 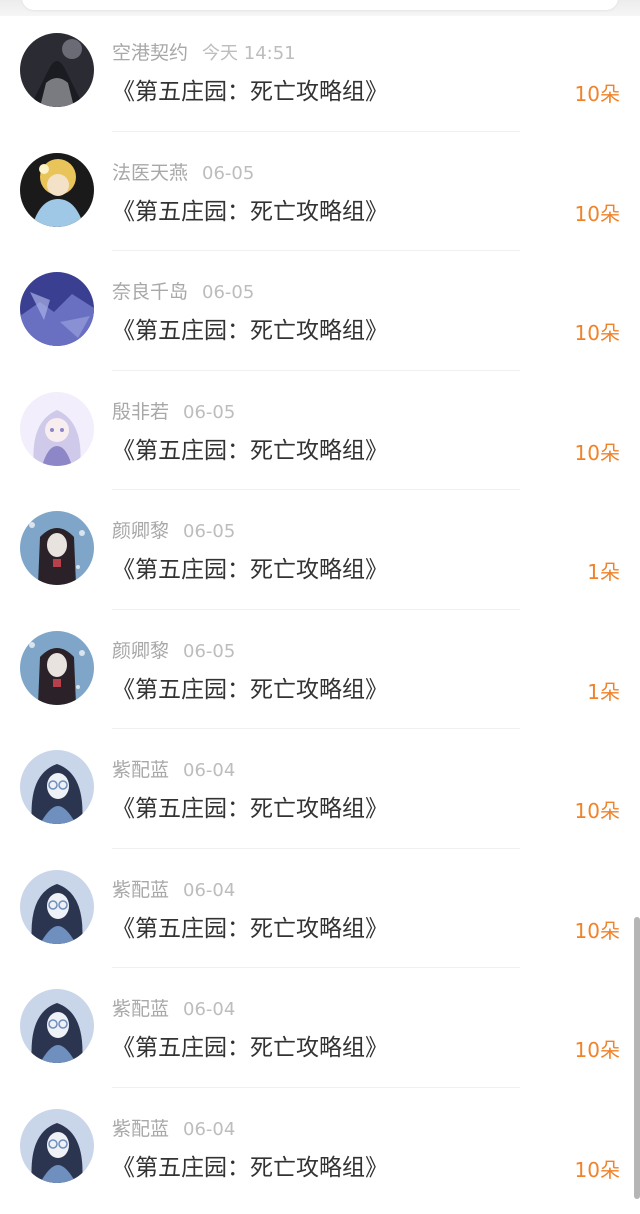 What do you see at coordinates (140, 412) in the screenshot?
I see `username: 殷非若` at bounding box center [140, 412].